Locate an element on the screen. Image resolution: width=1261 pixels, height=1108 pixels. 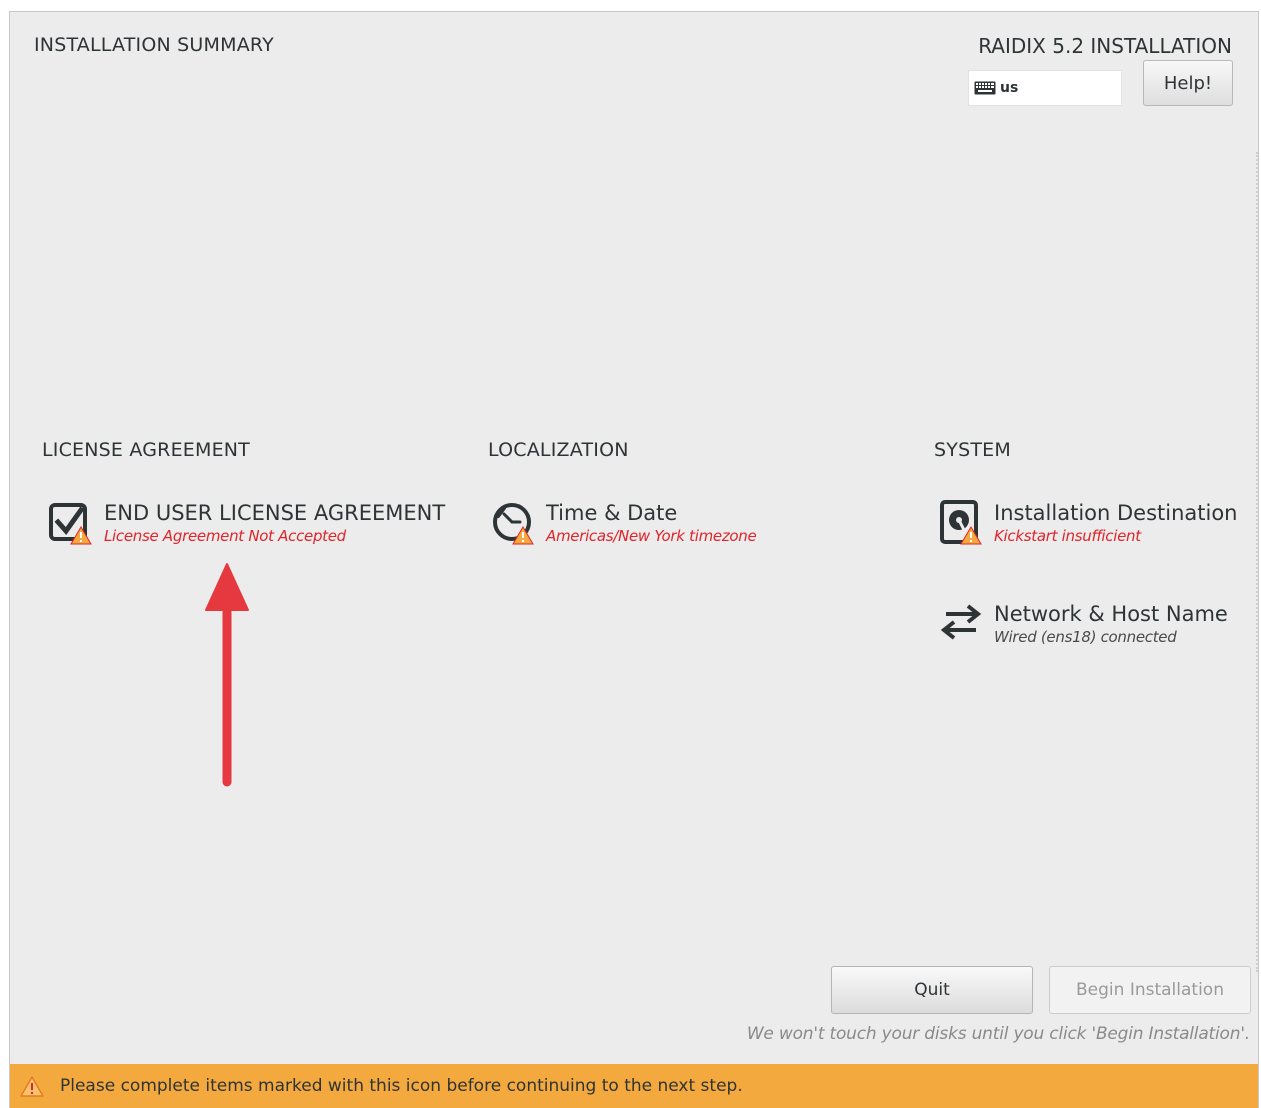
keyboard-layout-indicator: us is located at coordinates (1045, 88).